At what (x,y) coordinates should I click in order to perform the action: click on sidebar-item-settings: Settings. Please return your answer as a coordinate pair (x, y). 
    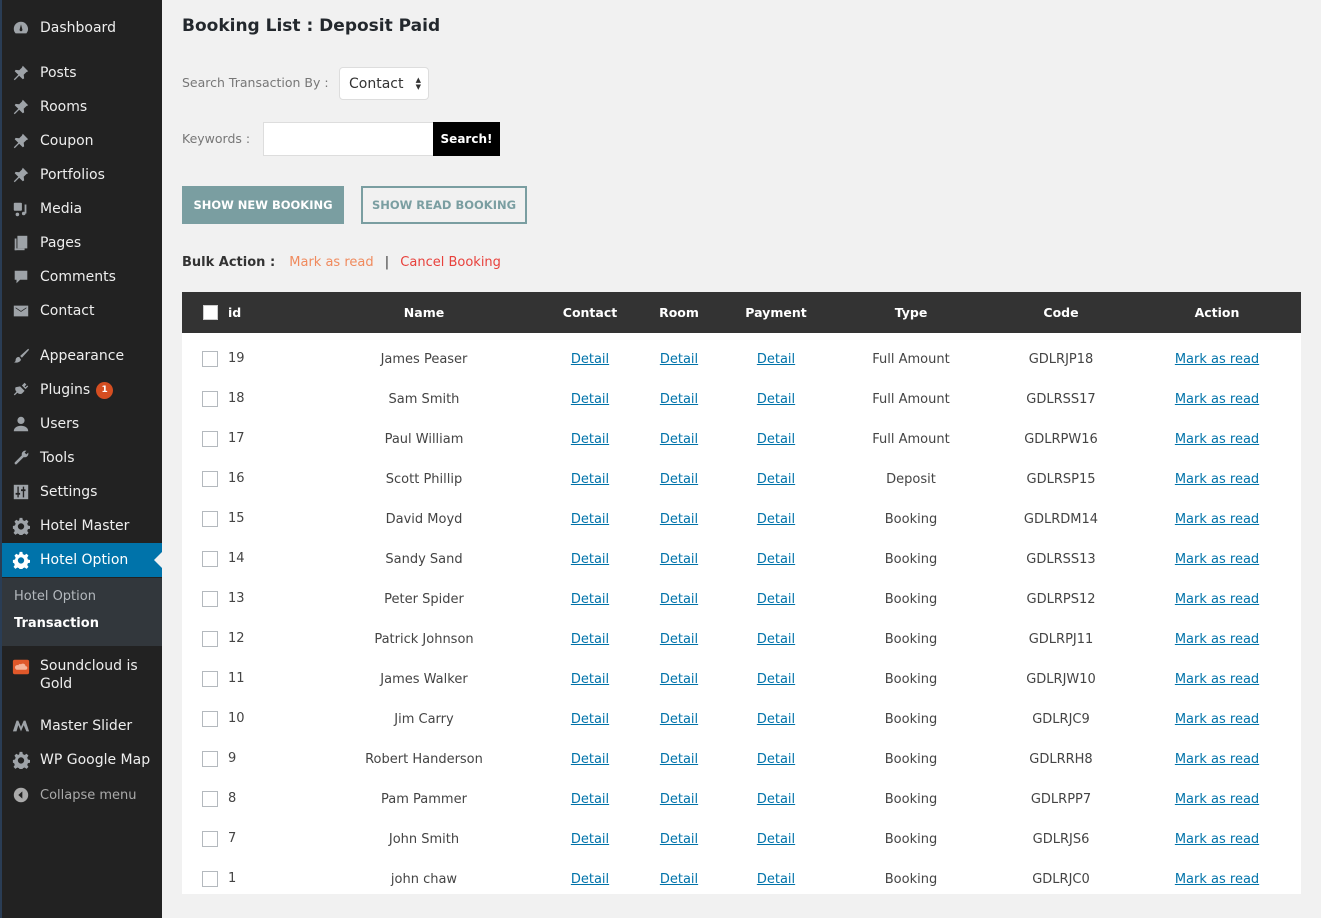
    Looking at the image, I should click on (82, 492).